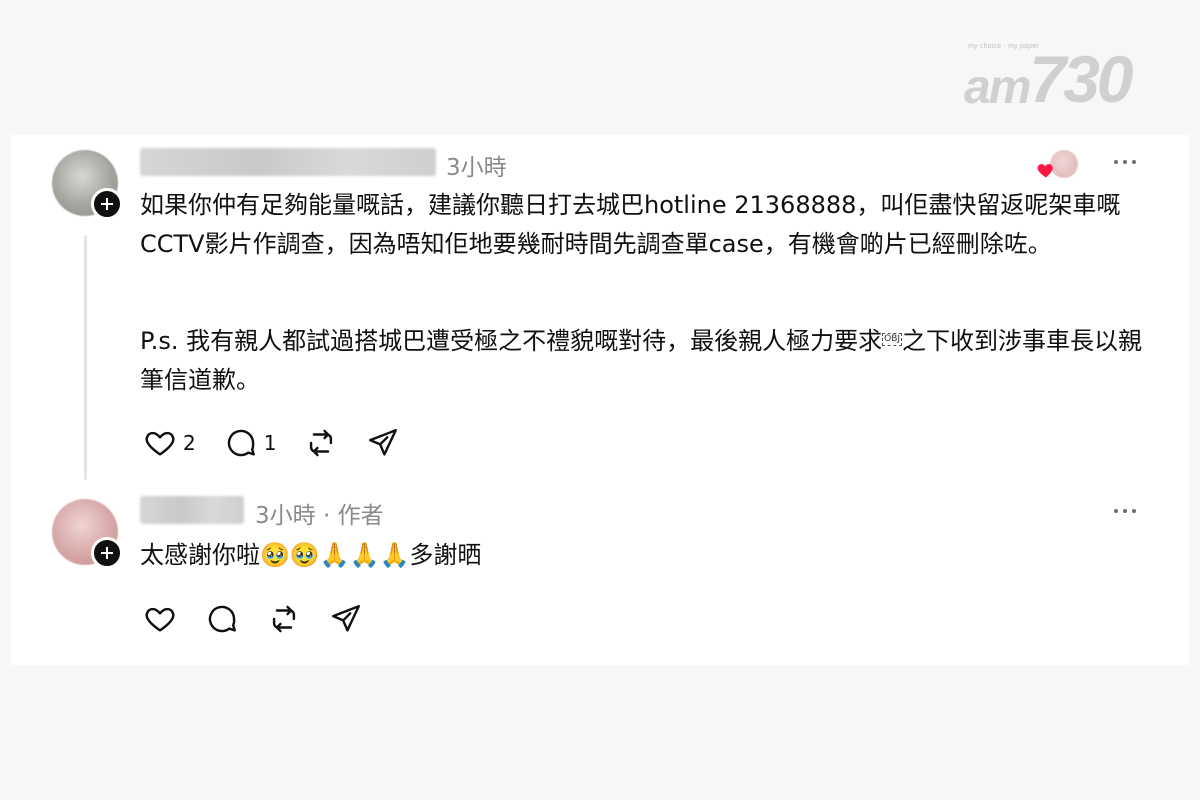  Describe the element at coordinates (997, 87) in the screenshot. I see `logo-brand-prefix: am` at that location.